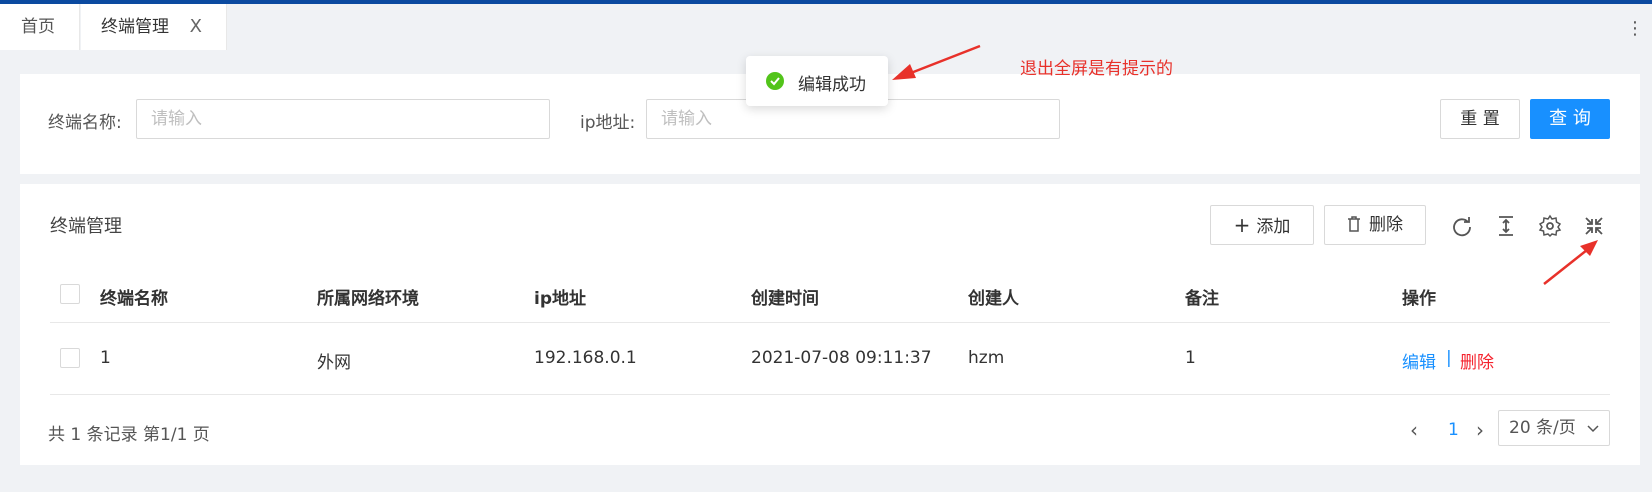 The height and width of the screenshot is (492, 1652). What do you see at coordinates (1480, 430) in the screenshot?
I see `next-page-icon: ›` at bounding box center [1480, 430].